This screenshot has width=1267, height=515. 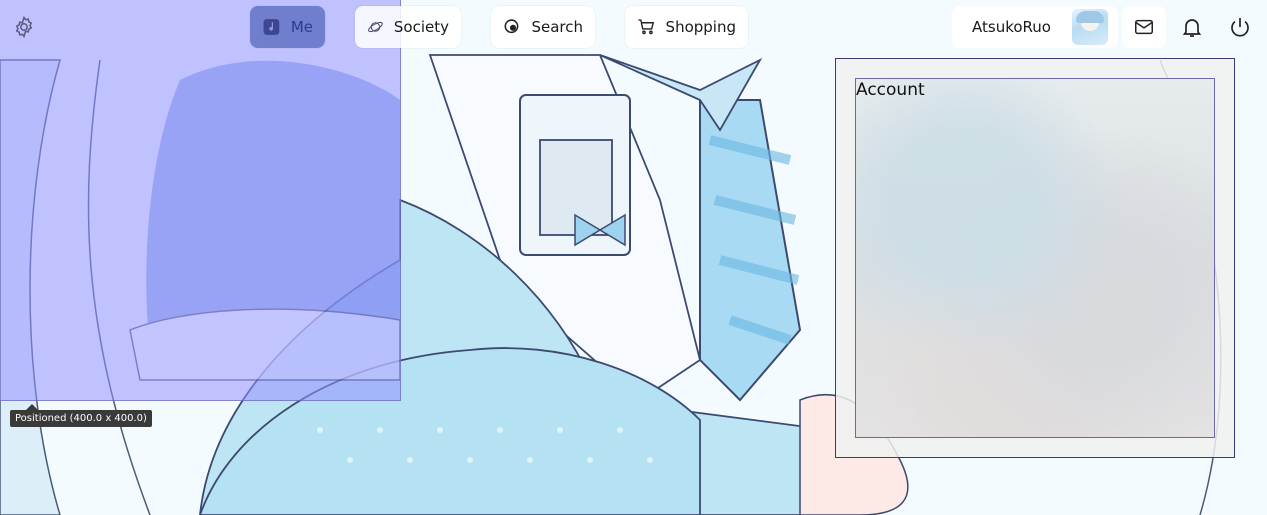 I want to click on power-button, so click(x=1240, y=27).